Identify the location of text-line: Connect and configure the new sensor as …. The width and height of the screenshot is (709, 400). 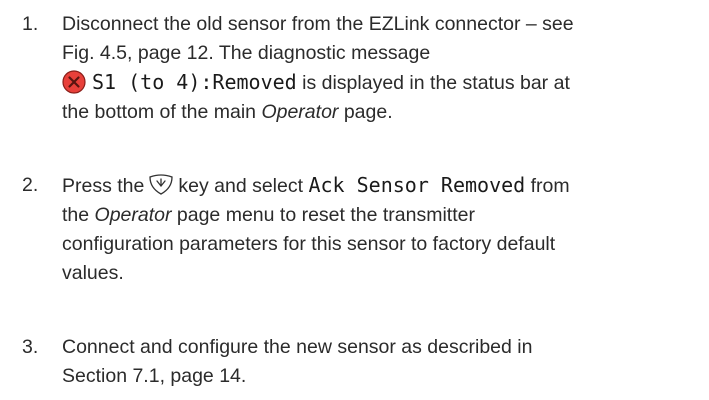
(297, 347).